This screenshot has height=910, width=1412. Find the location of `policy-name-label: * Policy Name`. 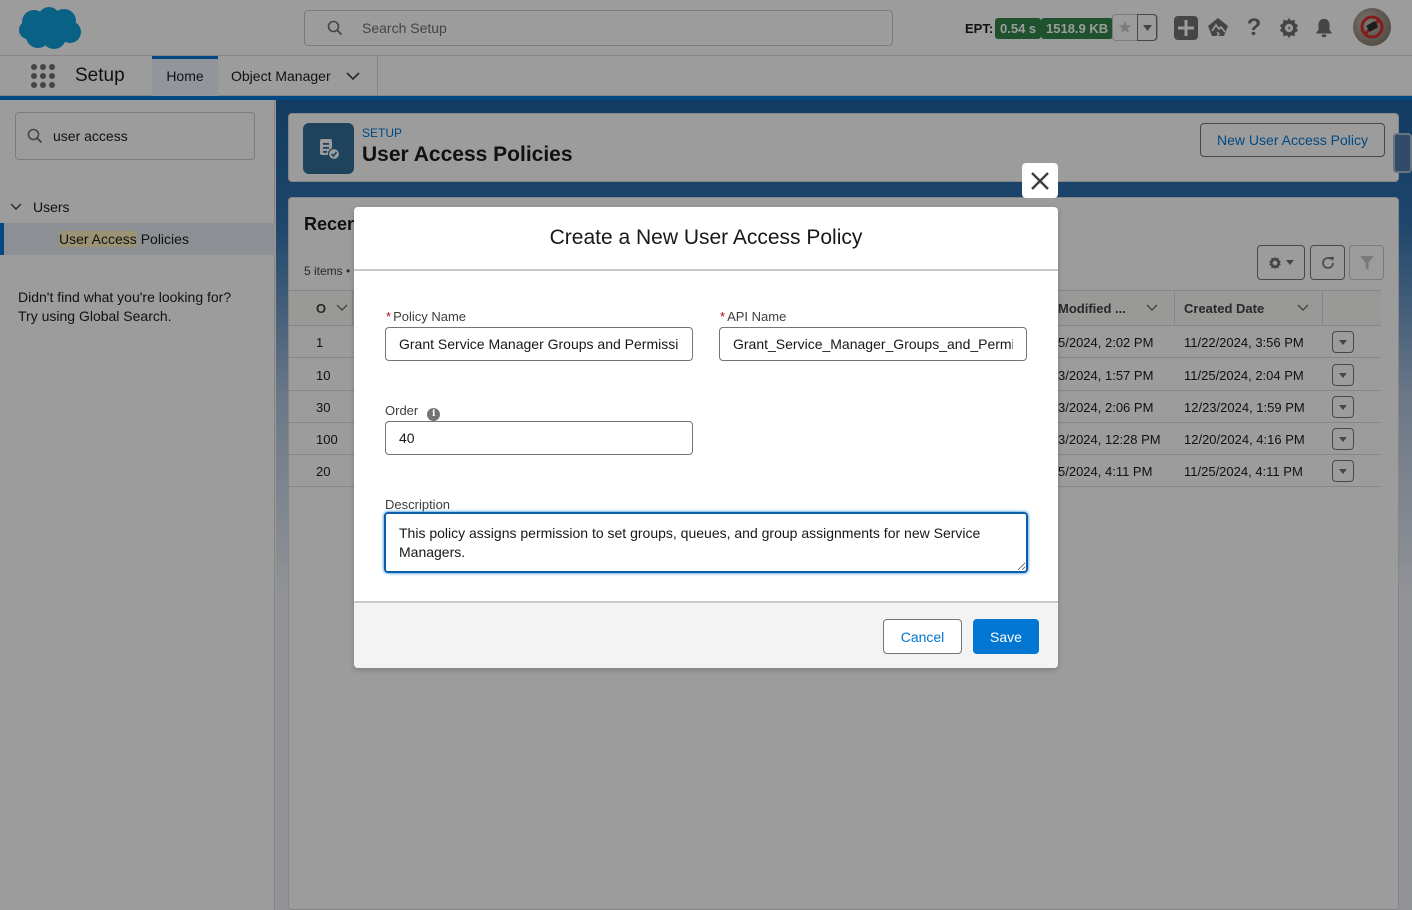

policy-name-label: * Policy Name is located at coordinates (426, 316).